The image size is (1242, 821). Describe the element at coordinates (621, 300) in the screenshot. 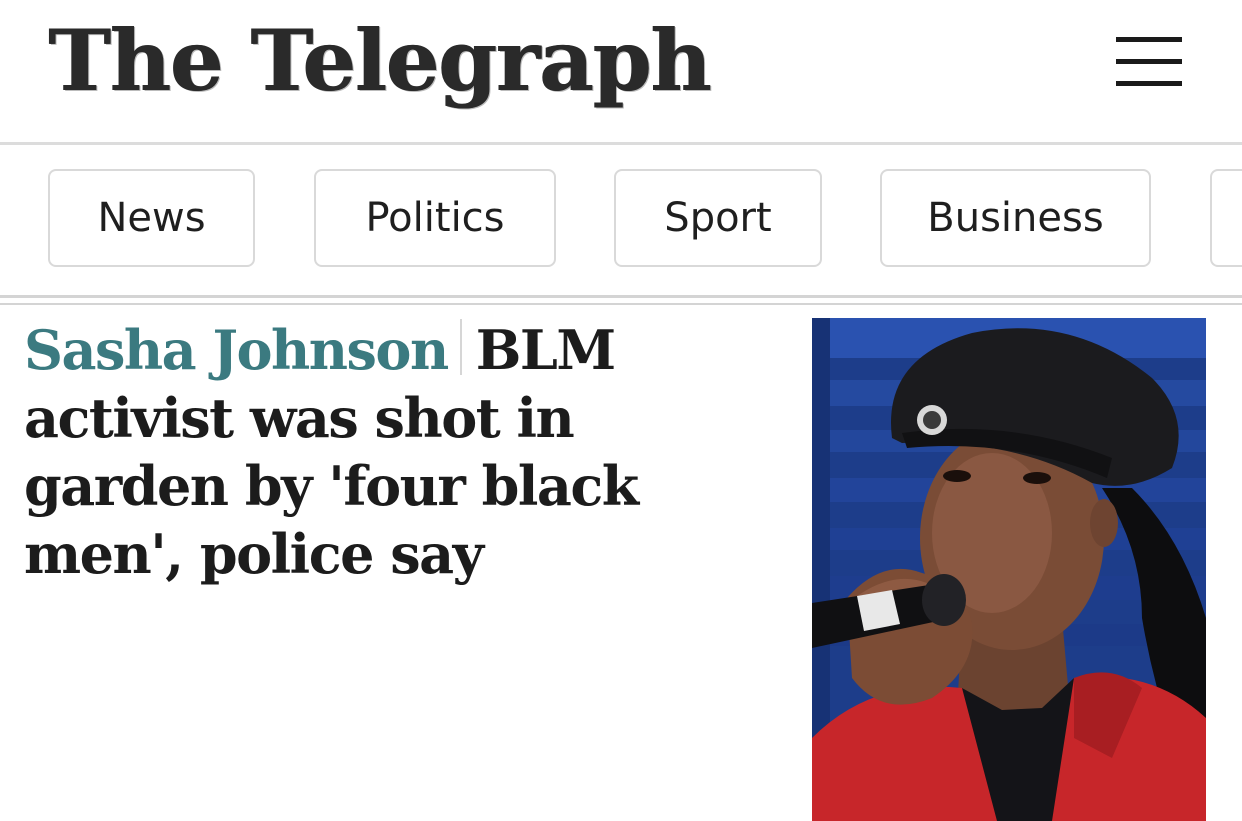

I see `nav-divider` at that location.